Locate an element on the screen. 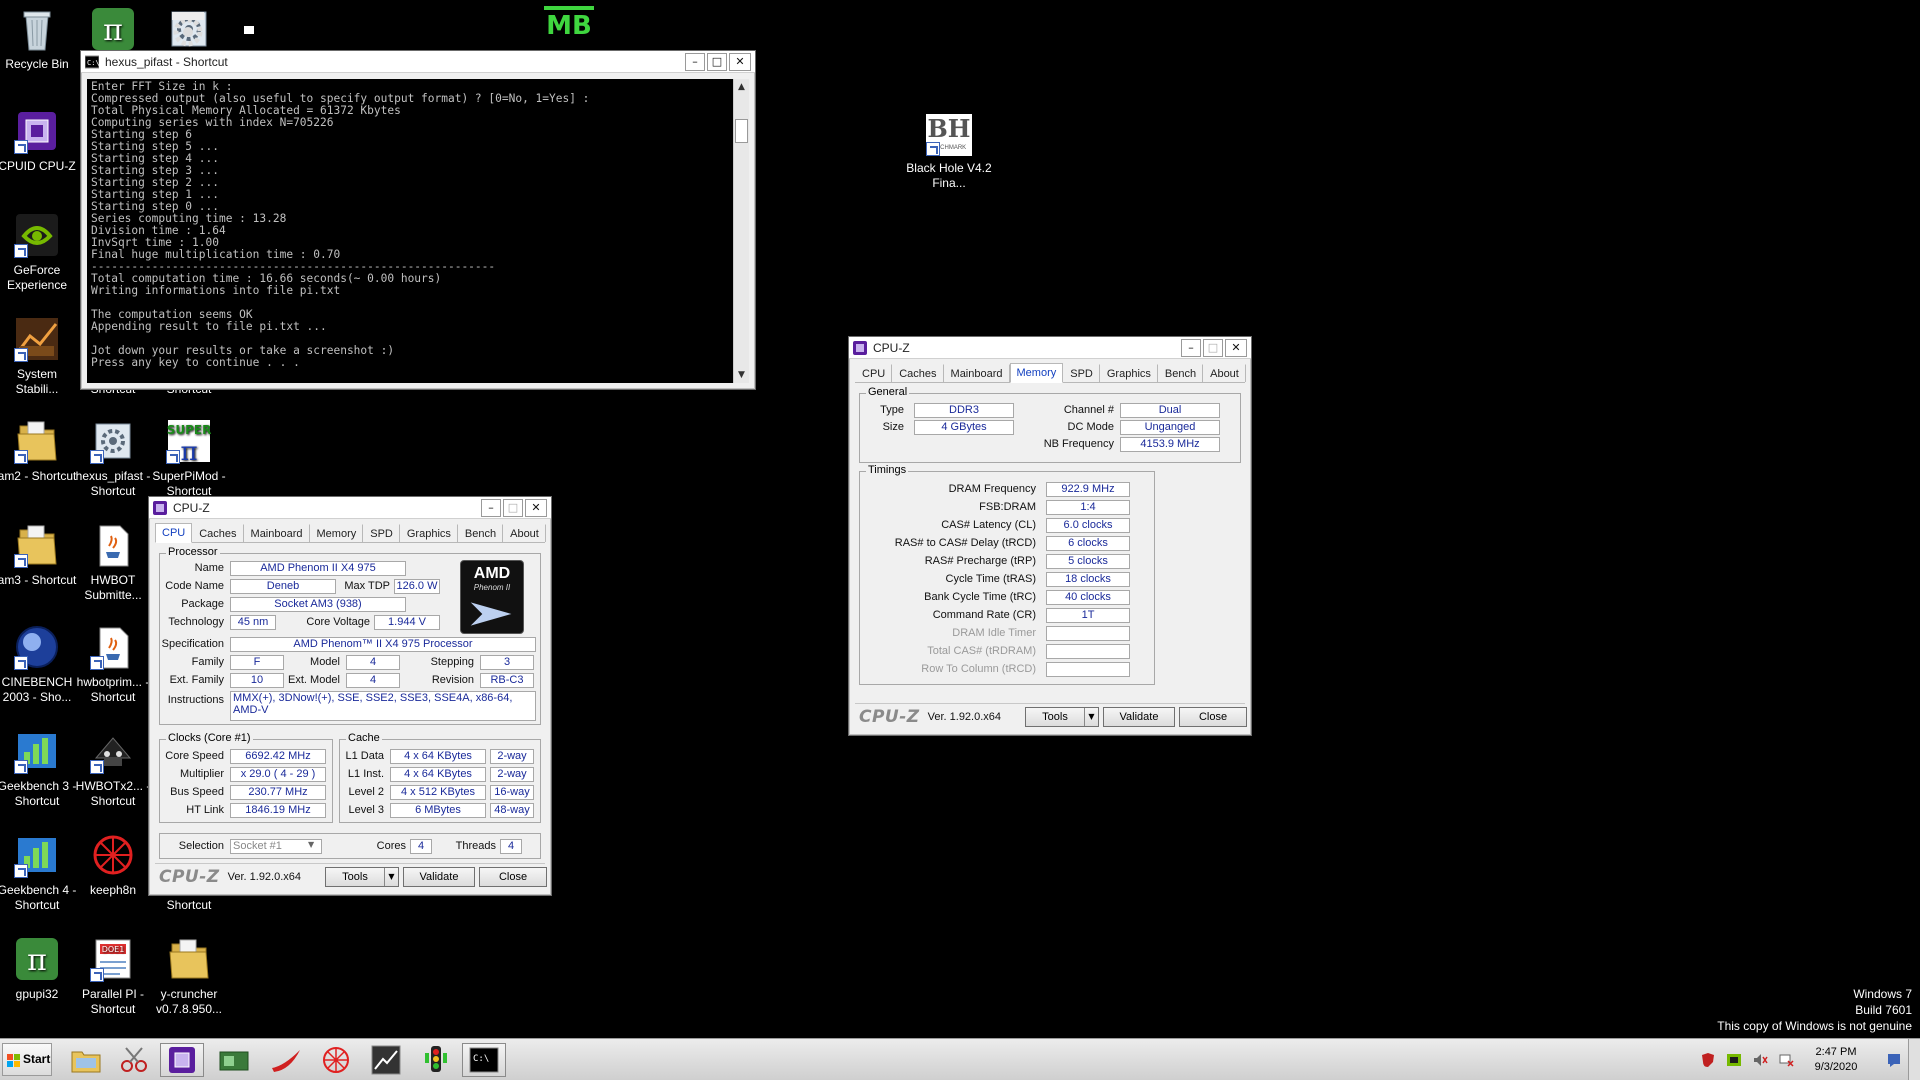 The height and width of the screenshot is (1080, 1920). desktop-icon-cpuz: CPUID CPU-Z is located at coordinates (40, 141).